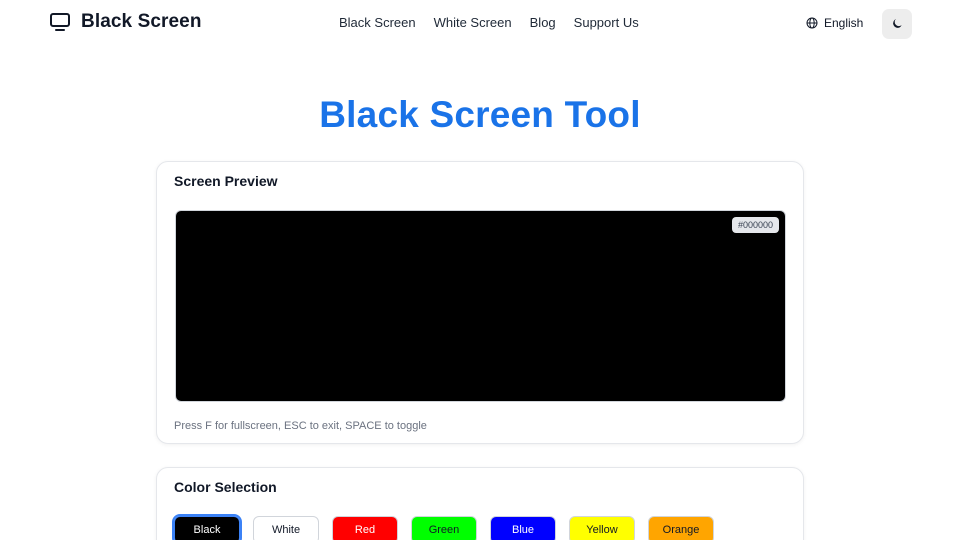 The image size is (960, 540). What do you see at coordinates (480, 114) in the screenshot?
I see `page-title: Black Screen Tool` at bounding box center [480, 114].